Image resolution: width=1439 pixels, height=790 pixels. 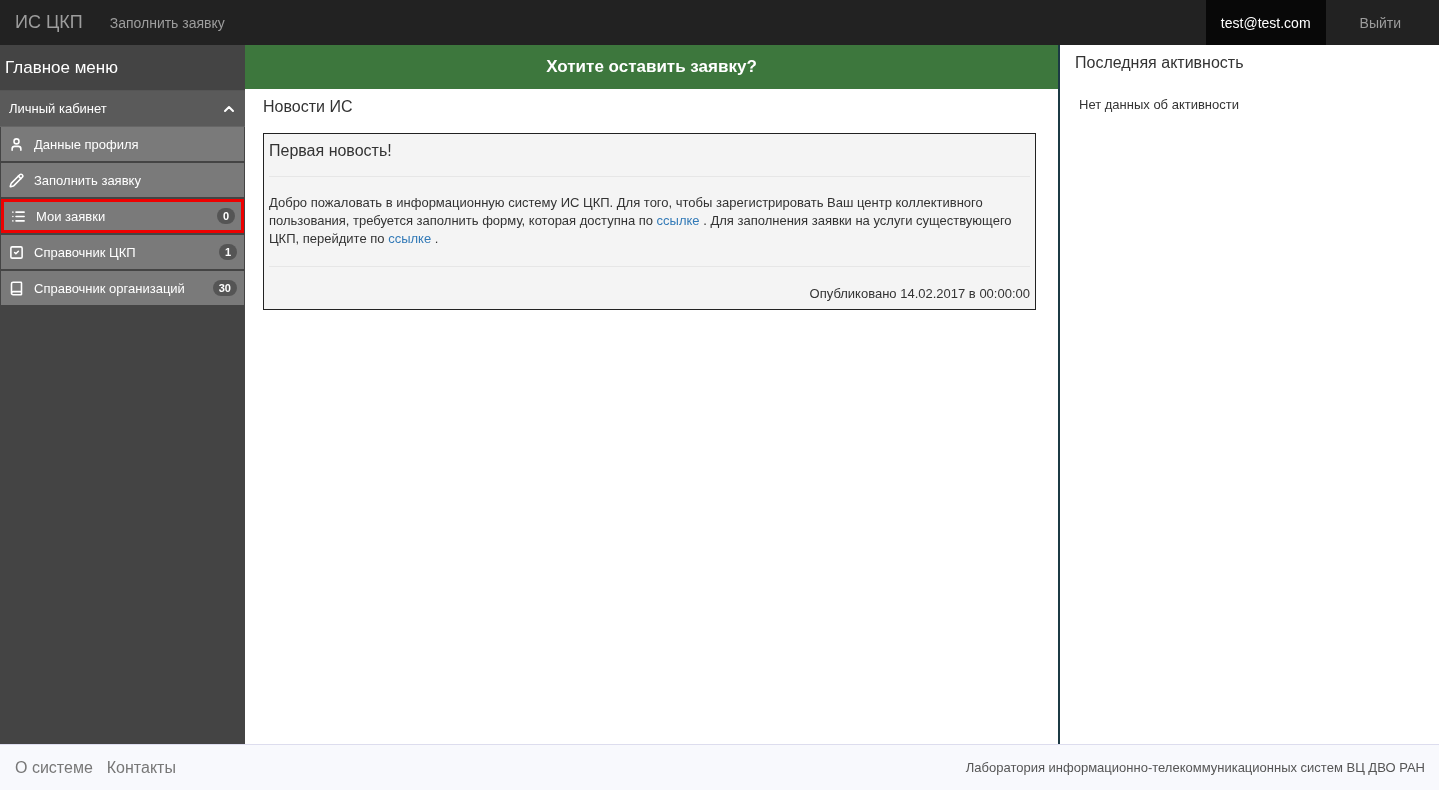 What do you see at coordinates (122, 252) in the screenshot?
I see `menu-item: Справочник ЦКП 1` at bounding box center [122, 252].